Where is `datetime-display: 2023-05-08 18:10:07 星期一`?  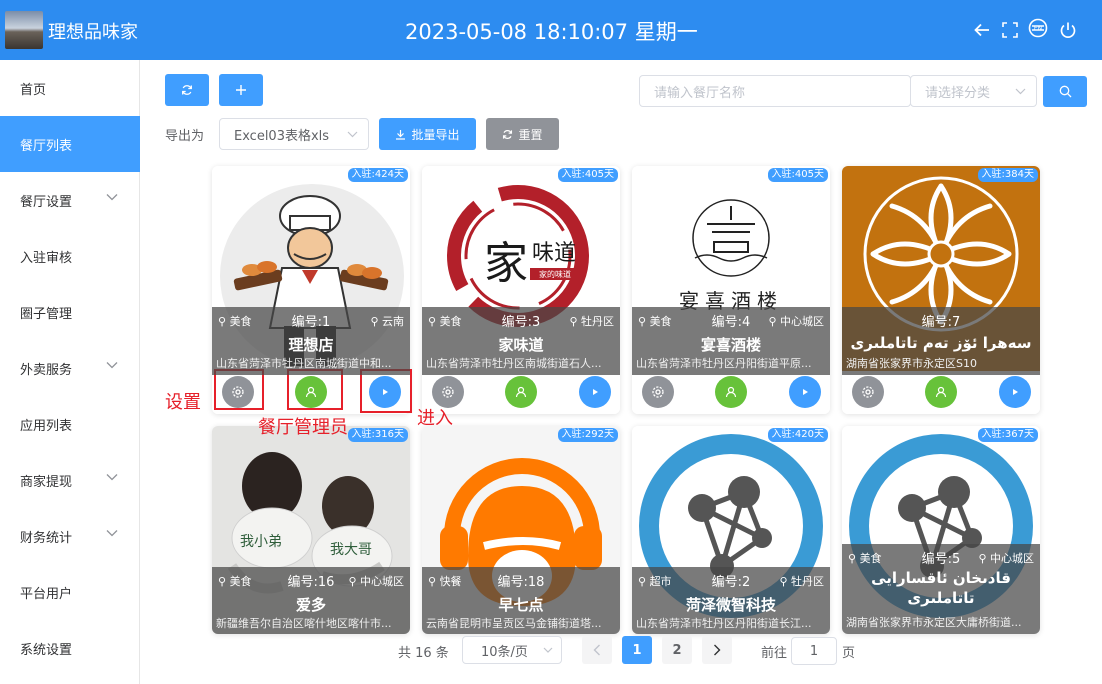
datetime-display: 2023-05-08 18:10:07 星期一 is located at coordinates (551, 32).